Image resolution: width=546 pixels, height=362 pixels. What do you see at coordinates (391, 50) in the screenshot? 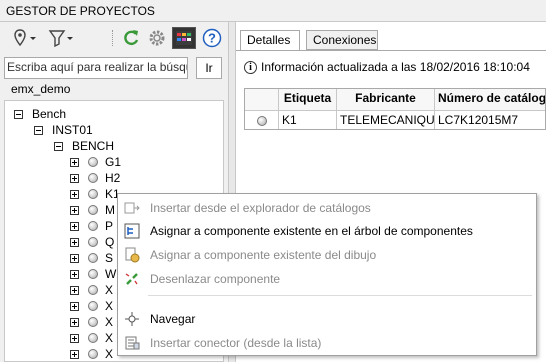
I see `tab-divider` at bounding box center [391, 50].